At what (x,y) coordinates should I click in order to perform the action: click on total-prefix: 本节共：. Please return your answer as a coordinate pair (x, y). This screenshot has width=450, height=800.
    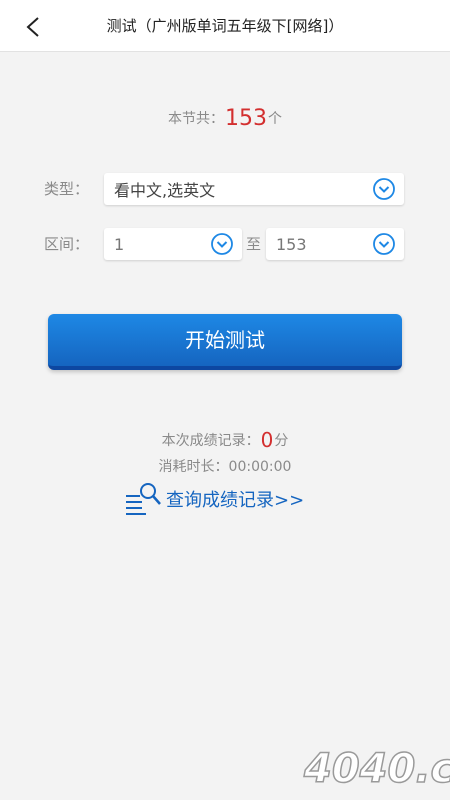
    Looking at the image, I should click on (196, 119).